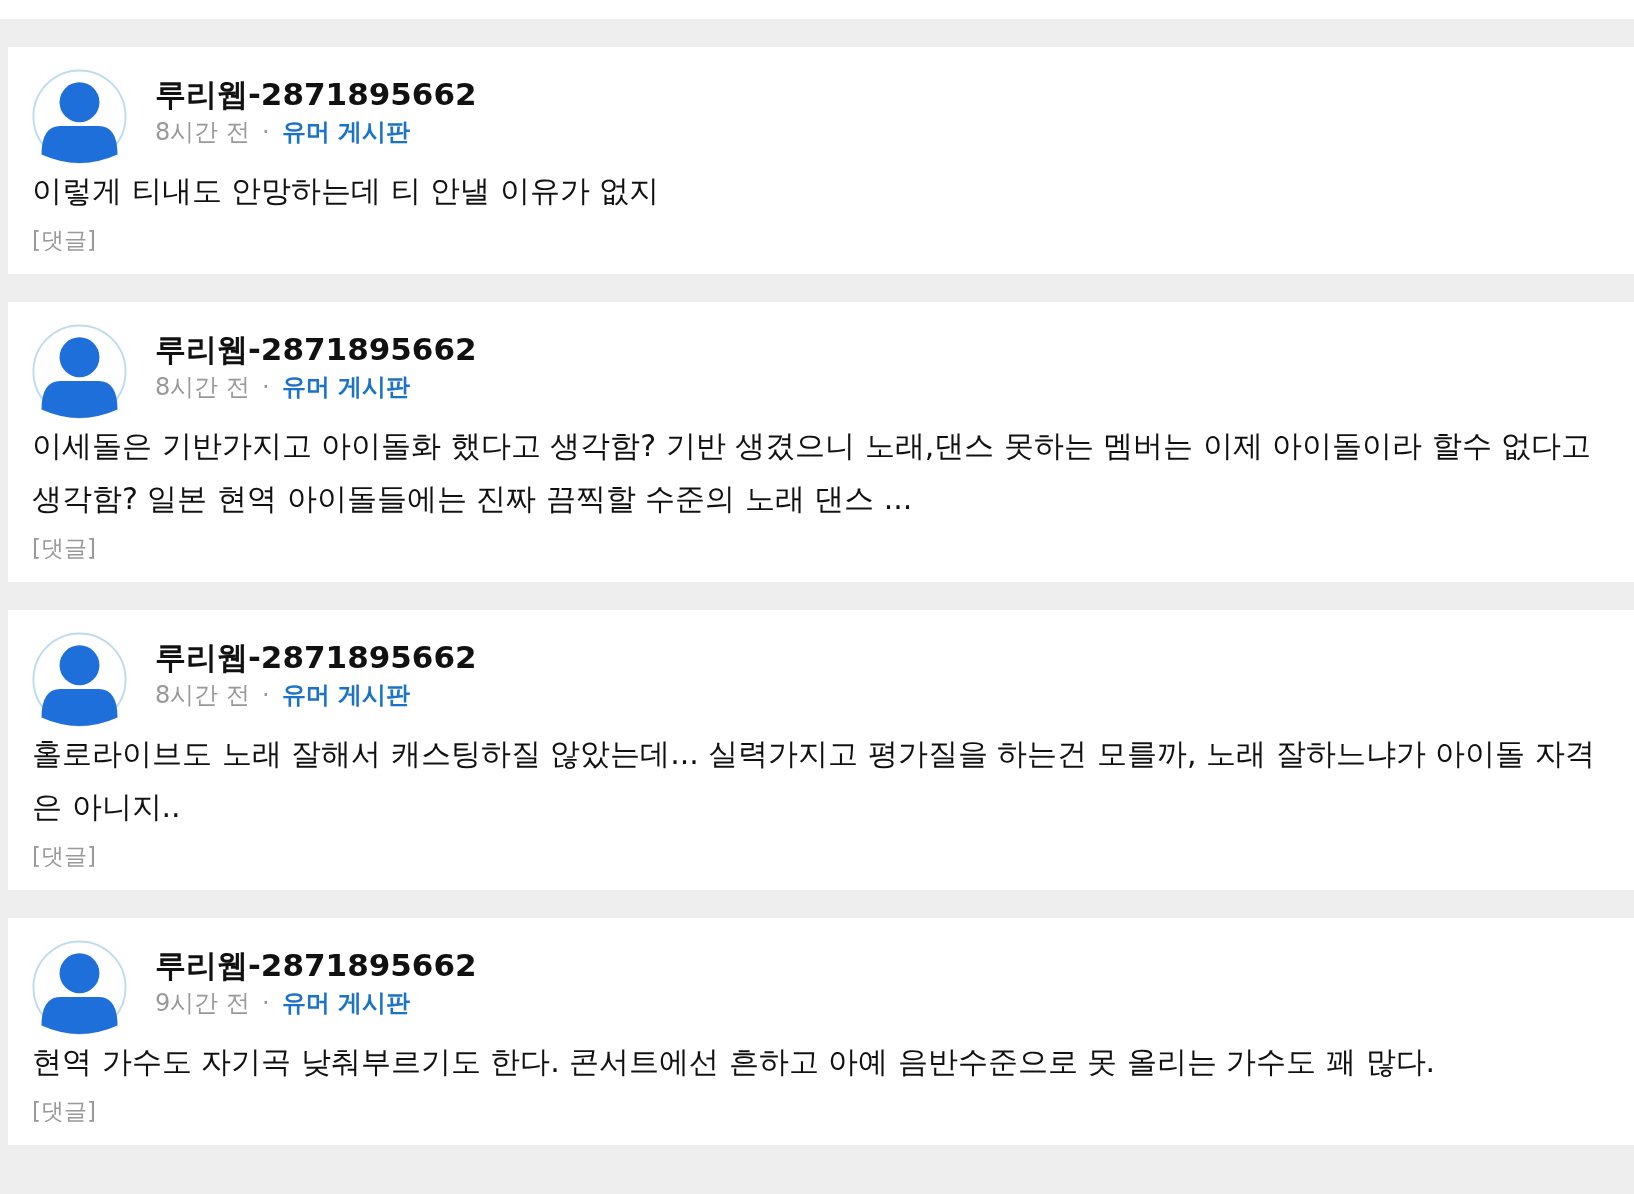  Describe the element at coordinates (202, 1003) in the screenshot. I see `post-time: 9시간 전` at that location.